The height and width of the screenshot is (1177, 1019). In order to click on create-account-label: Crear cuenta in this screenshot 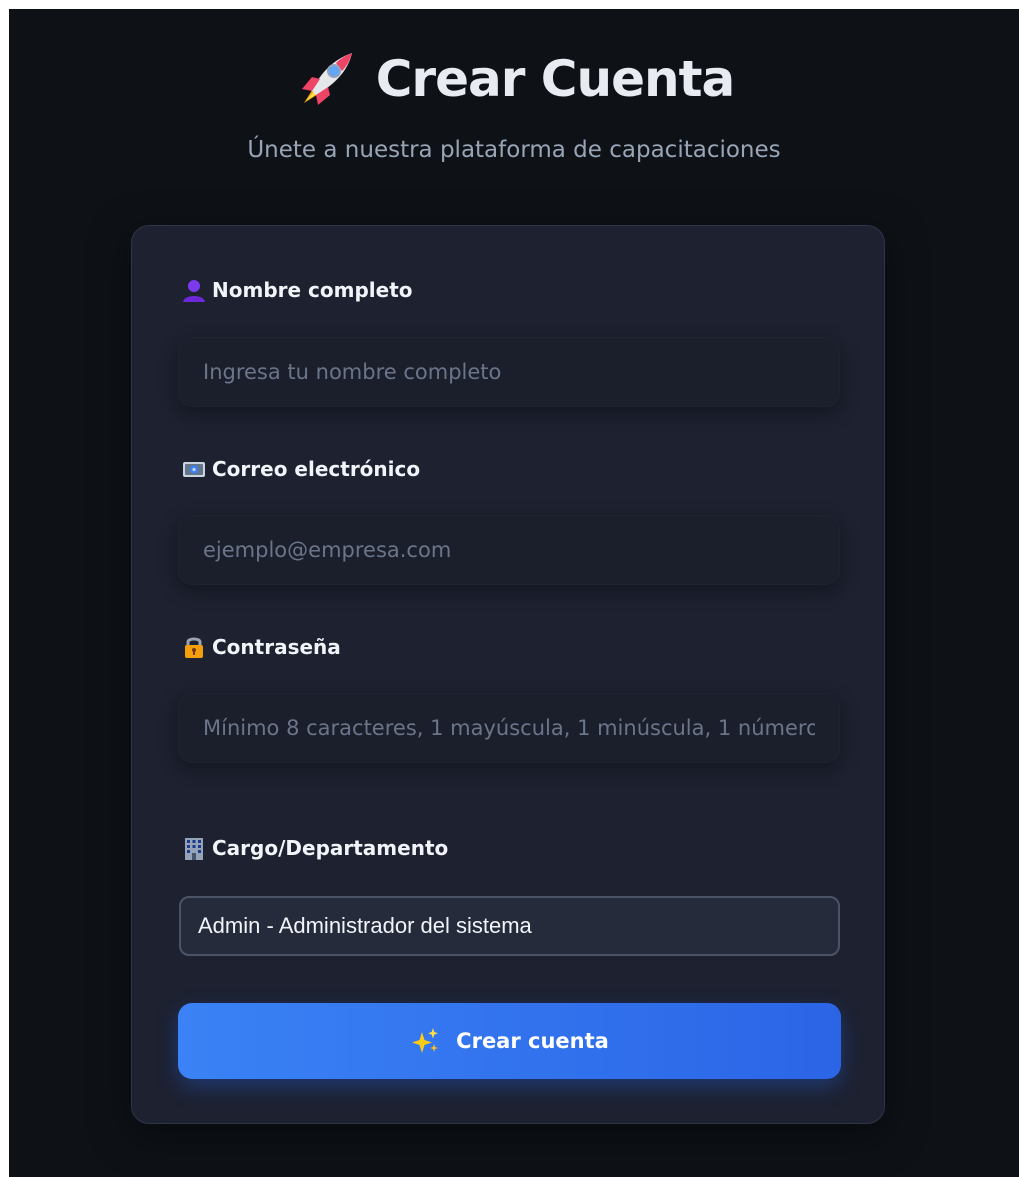, I will do `click(532, 1041)`.